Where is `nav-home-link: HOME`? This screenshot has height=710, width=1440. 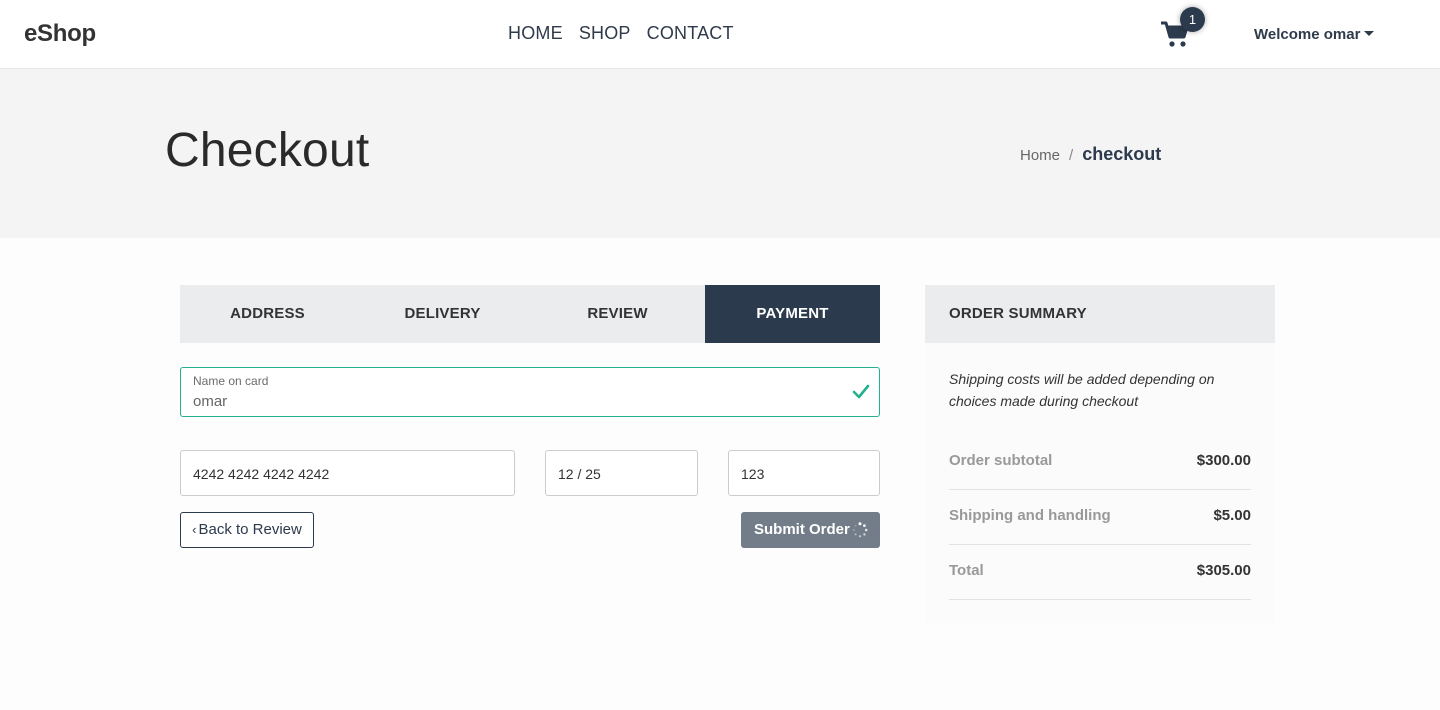 nav-home-link: HOME is located at coordinates (535, 33).